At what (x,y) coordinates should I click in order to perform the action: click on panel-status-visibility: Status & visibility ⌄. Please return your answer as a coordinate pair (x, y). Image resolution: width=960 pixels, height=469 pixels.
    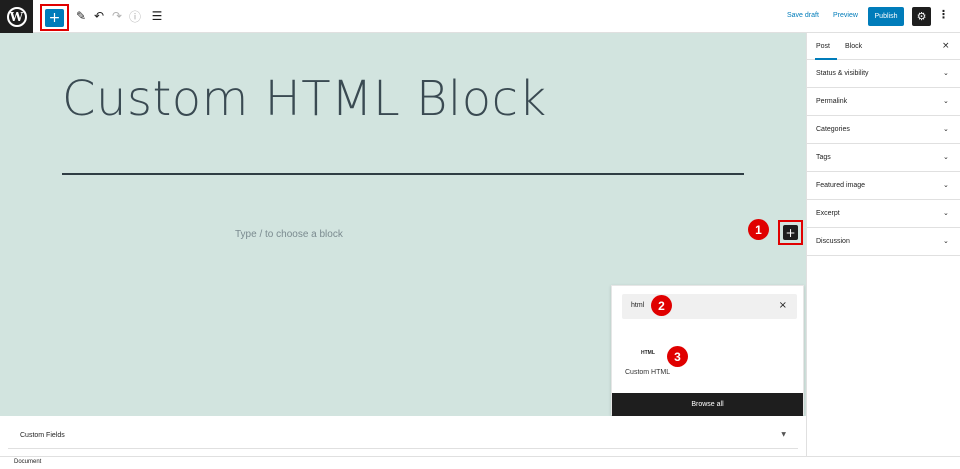
    Looking at the image, I should click on (883, 74).